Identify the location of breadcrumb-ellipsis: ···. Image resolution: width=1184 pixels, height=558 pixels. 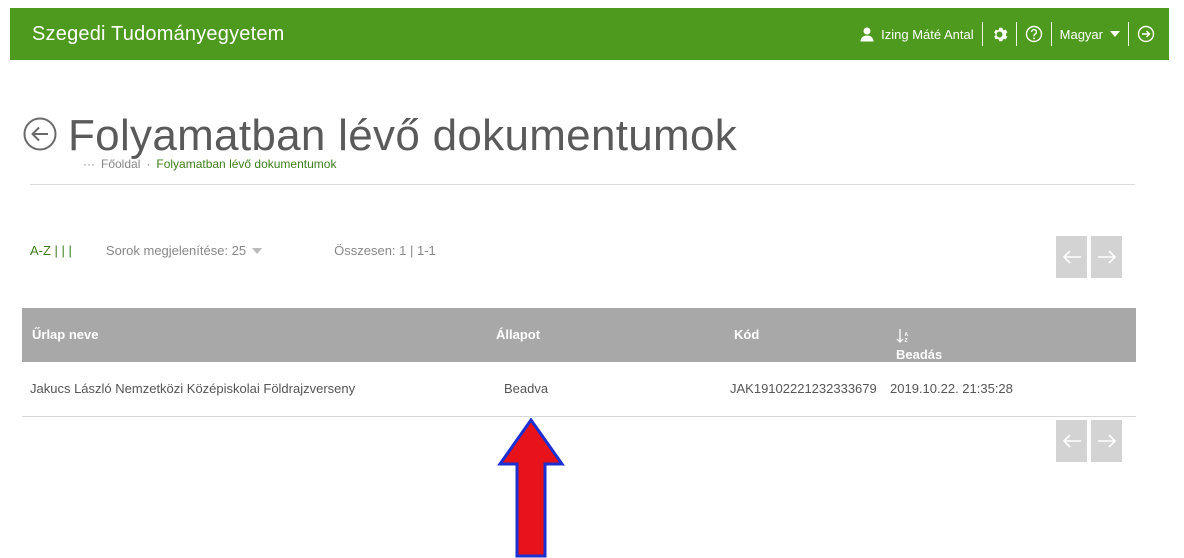
(89, 164).